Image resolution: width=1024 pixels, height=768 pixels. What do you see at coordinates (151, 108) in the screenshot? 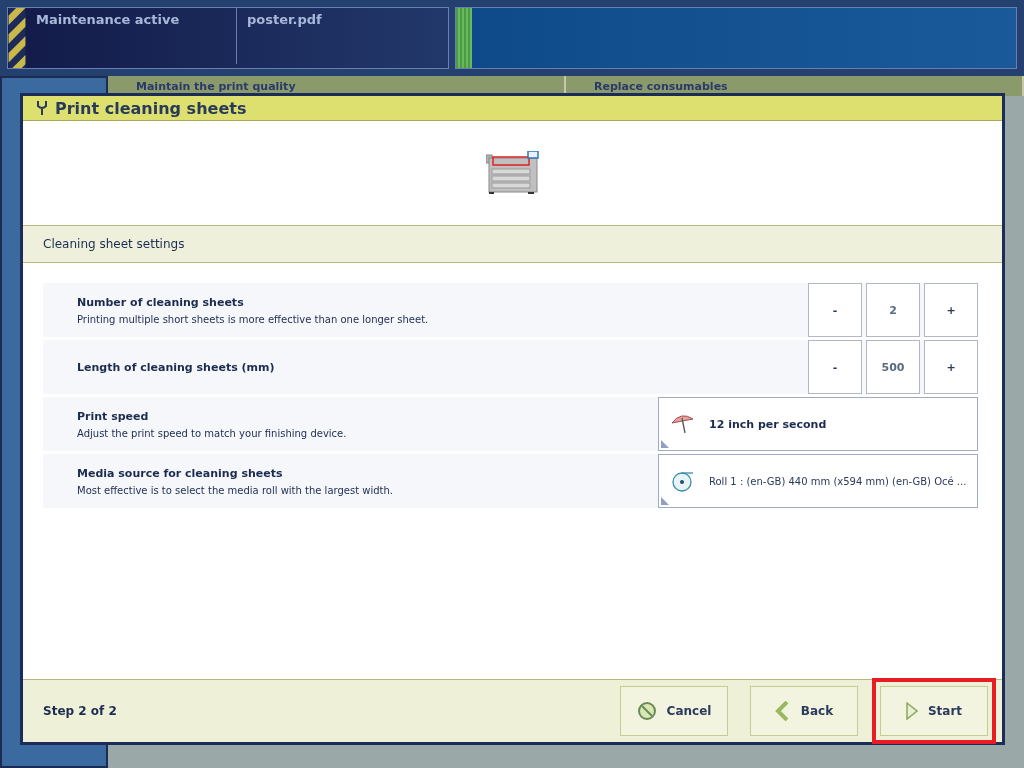
I see `dialog-title: Print cleaning sheets` at bounding box center [151, 108].